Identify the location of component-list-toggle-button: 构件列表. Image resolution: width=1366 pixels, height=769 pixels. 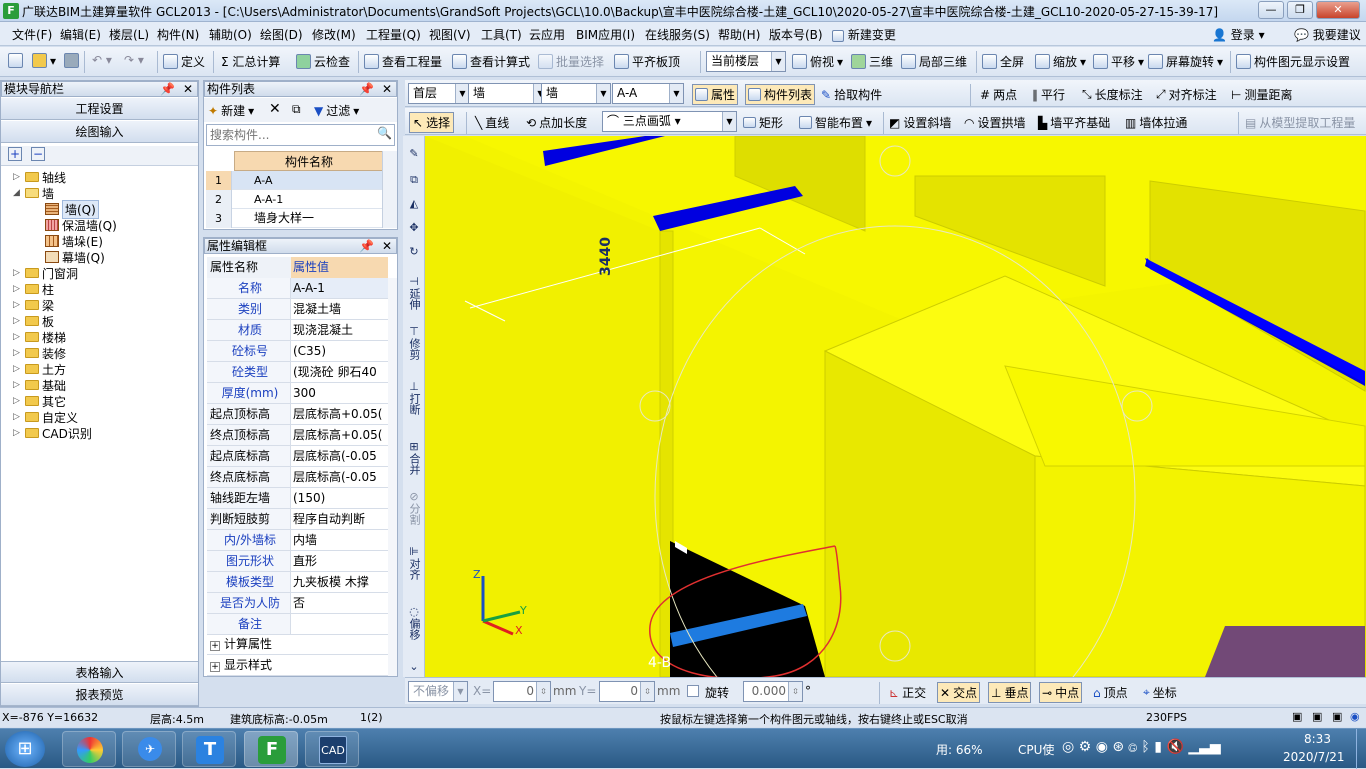
(780, 94).